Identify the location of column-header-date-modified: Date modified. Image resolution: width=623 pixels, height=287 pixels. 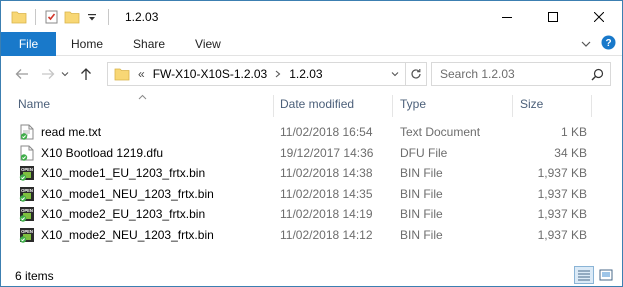
(317, 104).